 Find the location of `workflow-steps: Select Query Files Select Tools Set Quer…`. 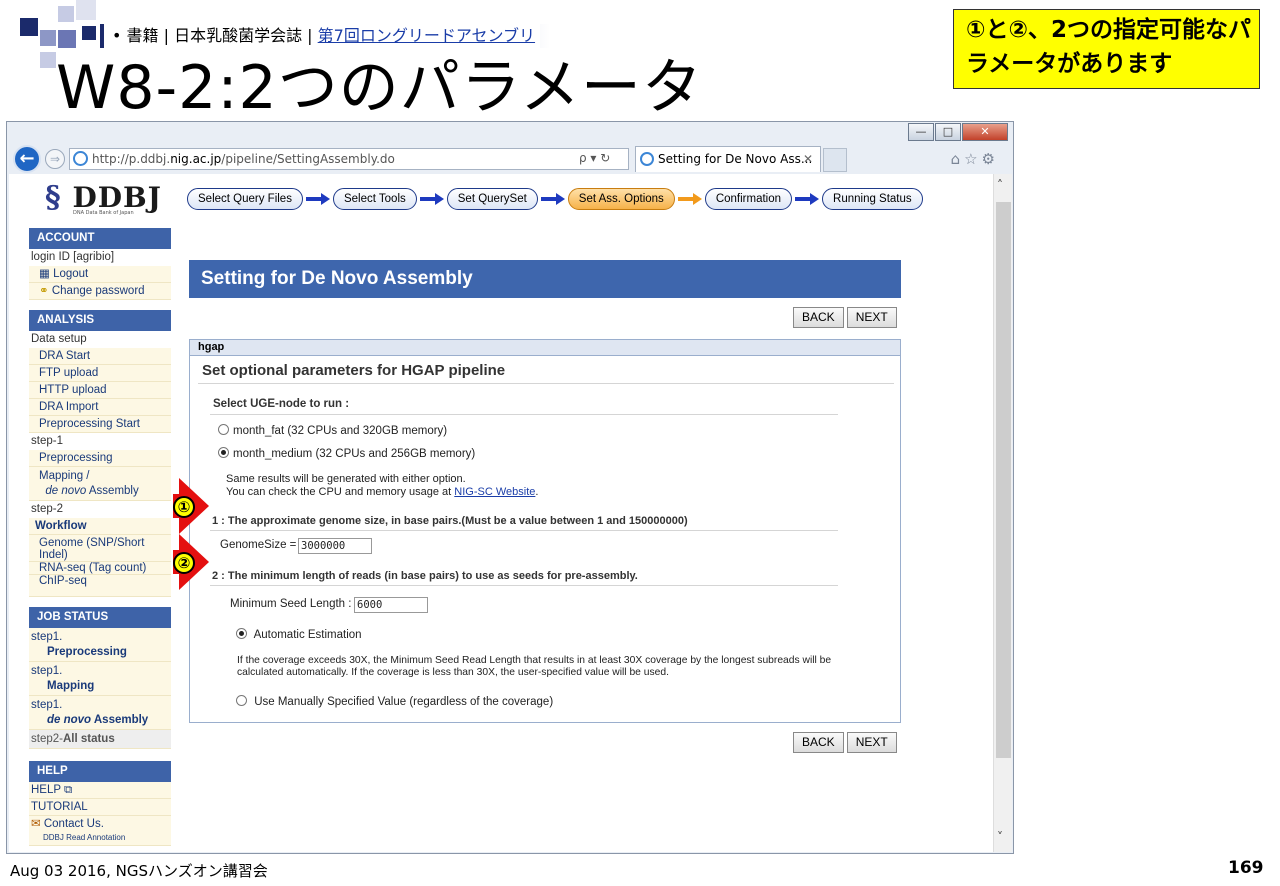

workflow-steps: Select Query Files Select Tools Set Quer… is located at coordinates (555, 199).